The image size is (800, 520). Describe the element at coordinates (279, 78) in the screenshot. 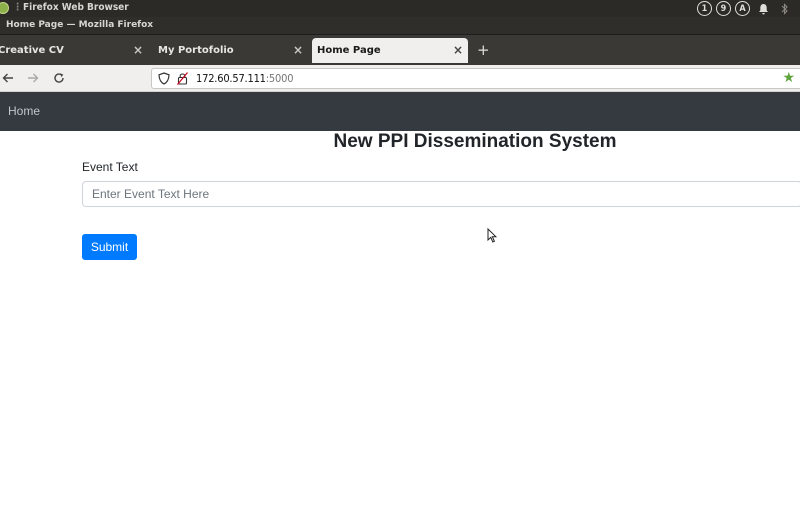

I see `url-port: :5000` at that location.